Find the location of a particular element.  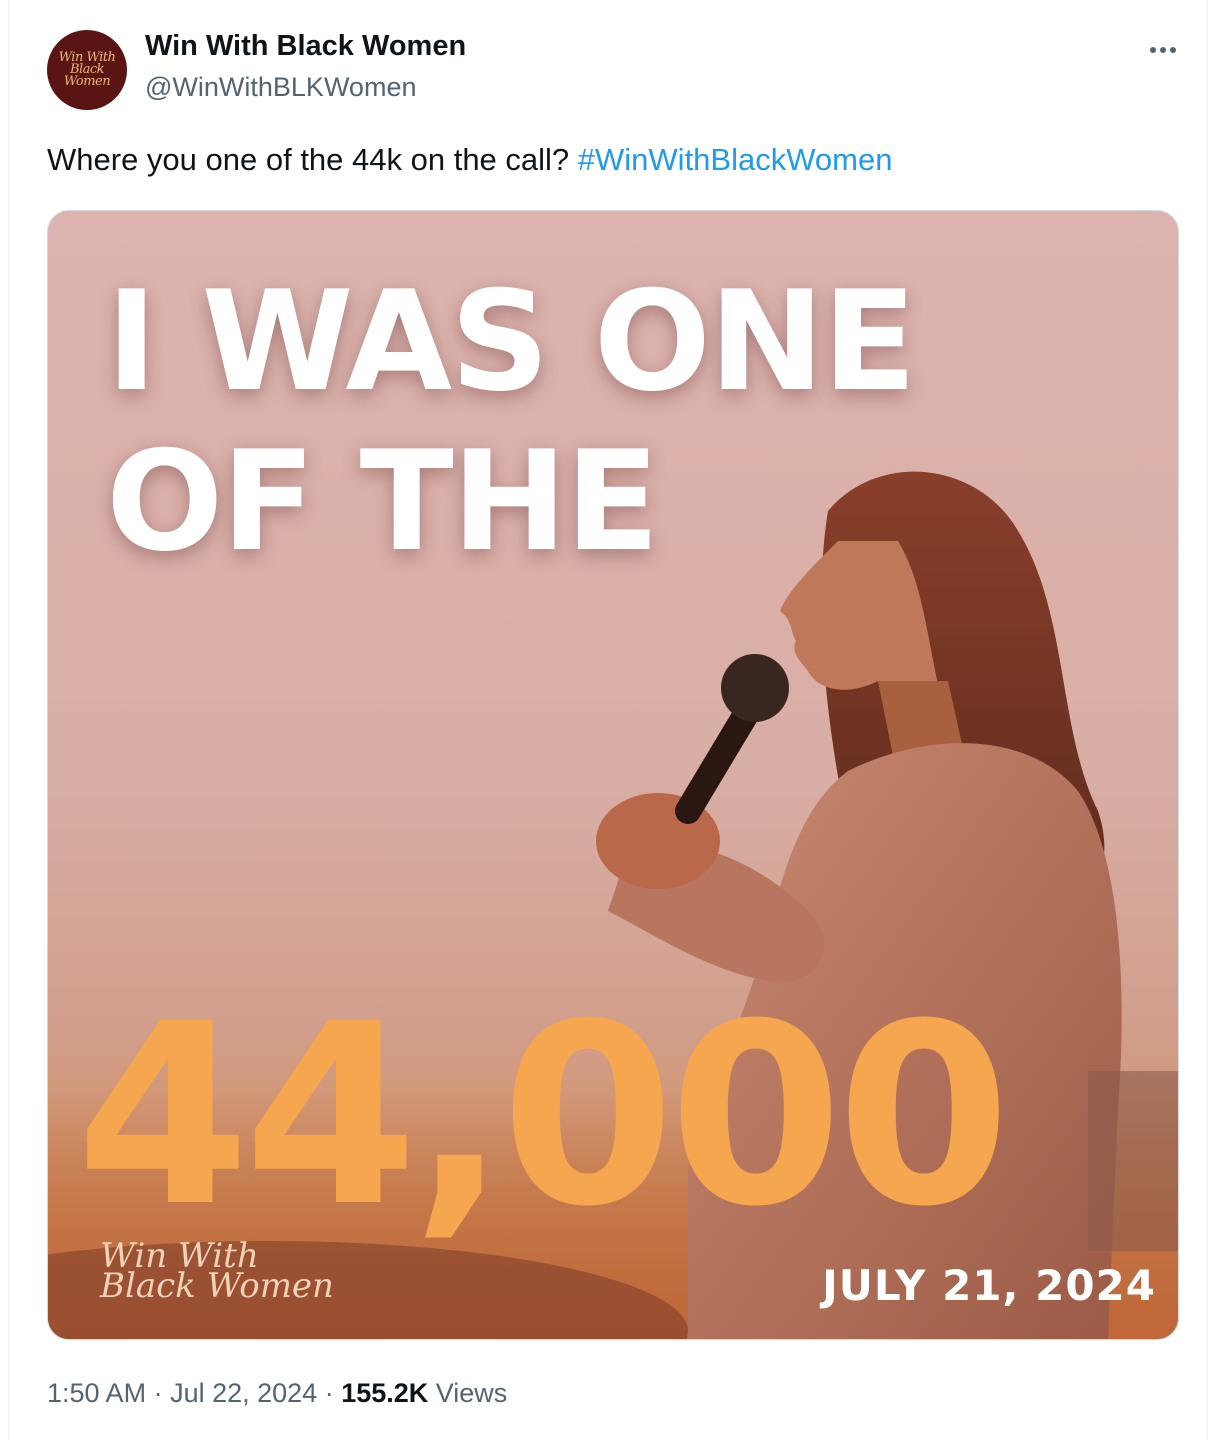

more-options-icon is located at coordinates (1163, 50).